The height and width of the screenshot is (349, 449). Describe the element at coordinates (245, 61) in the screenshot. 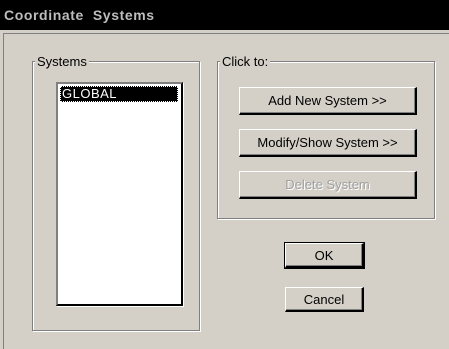

I see `actions-group-label: Click to:` at that location.